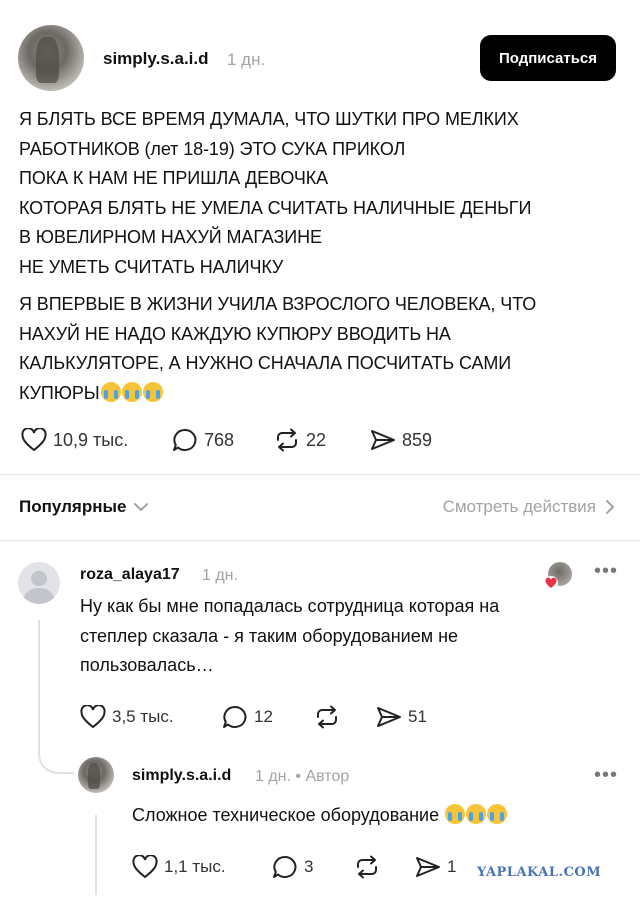  I want to click on heart-filled-icon, so click(551, 583).